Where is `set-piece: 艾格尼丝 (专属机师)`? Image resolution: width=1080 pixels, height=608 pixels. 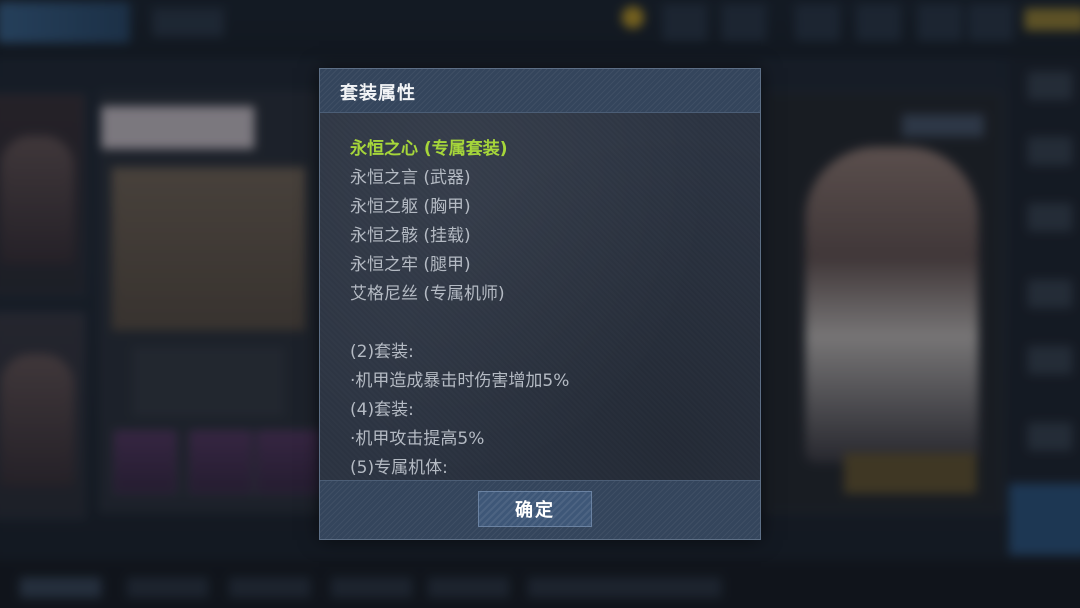
set-piece: 艾格尼丝 (专属机师) is located at coordinates (427, 294).